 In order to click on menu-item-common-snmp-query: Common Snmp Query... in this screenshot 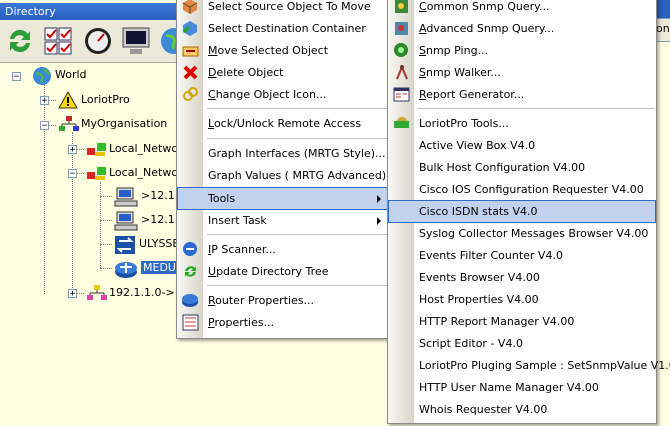, I will do `click(522, 8)`.